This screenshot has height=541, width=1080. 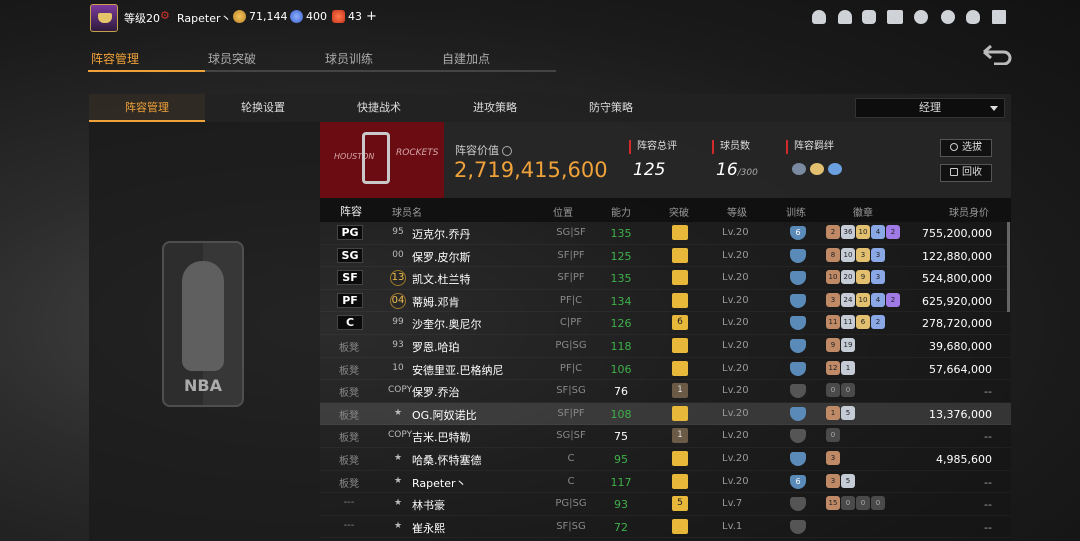 What do you see at coordinates (665, 256) in the screenshot?
I see `table-row: SG 00 保罗.皮尔斯 SF|PF 125 Lv.20 8 10 3 3 122,880,000` at bounding box center [665, 256].